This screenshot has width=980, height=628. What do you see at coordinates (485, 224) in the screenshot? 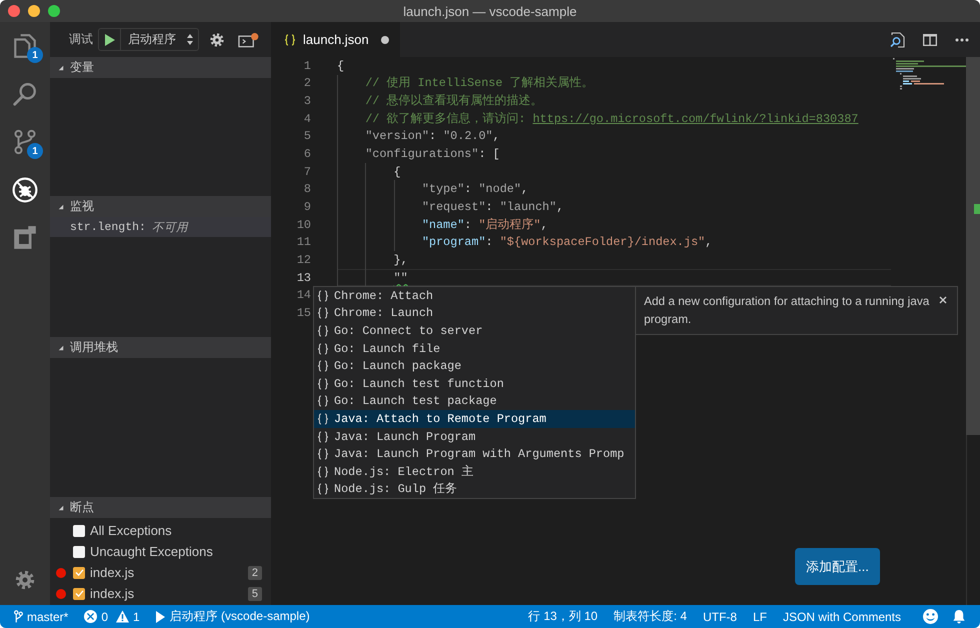
I see `code-line: "name": "启动程序",` at bounding box center [485, 224].